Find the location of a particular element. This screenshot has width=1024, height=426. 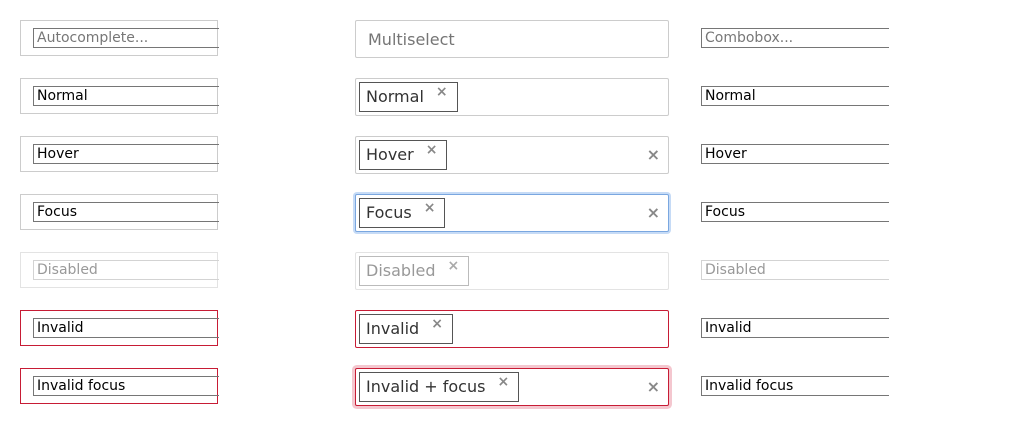

autocomplete-normal-wrapper: Normal is located at coordinates (119, 96).